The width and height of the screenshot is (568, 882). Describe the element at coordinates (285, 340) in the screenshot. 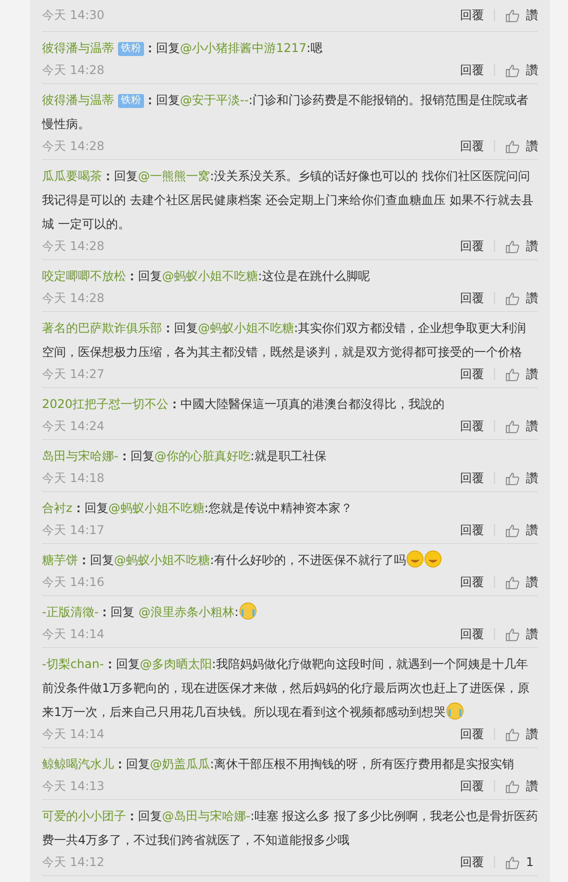

I see `comment-text: 著名的巴萨欺诈俱乐部：回复@蚂蚁小姐不吃糖:其实你们双方都没错，企业想争取更大利润空间，医保想极力压缩，各为其主都没错，既然是谈判，就是双方觉得都可接受的一个价格` at that location.